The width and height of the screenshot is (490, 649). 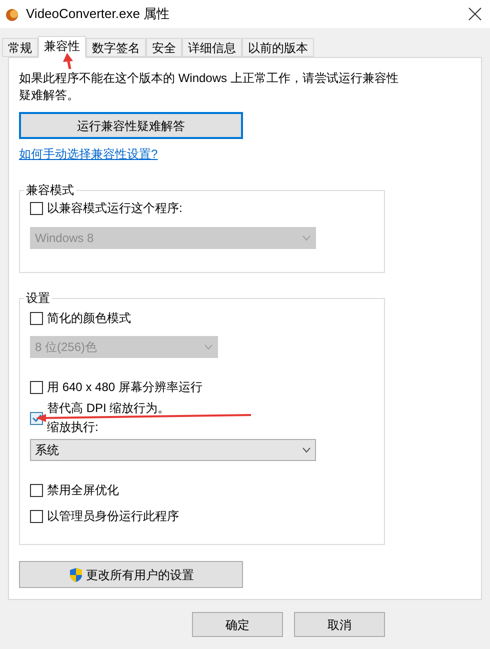 What do you see at coordinates (114, 208) in the screenshot?
I see `checkbox-label: 以兼容模式运行这个程序:` at bounding box center [114, 208].